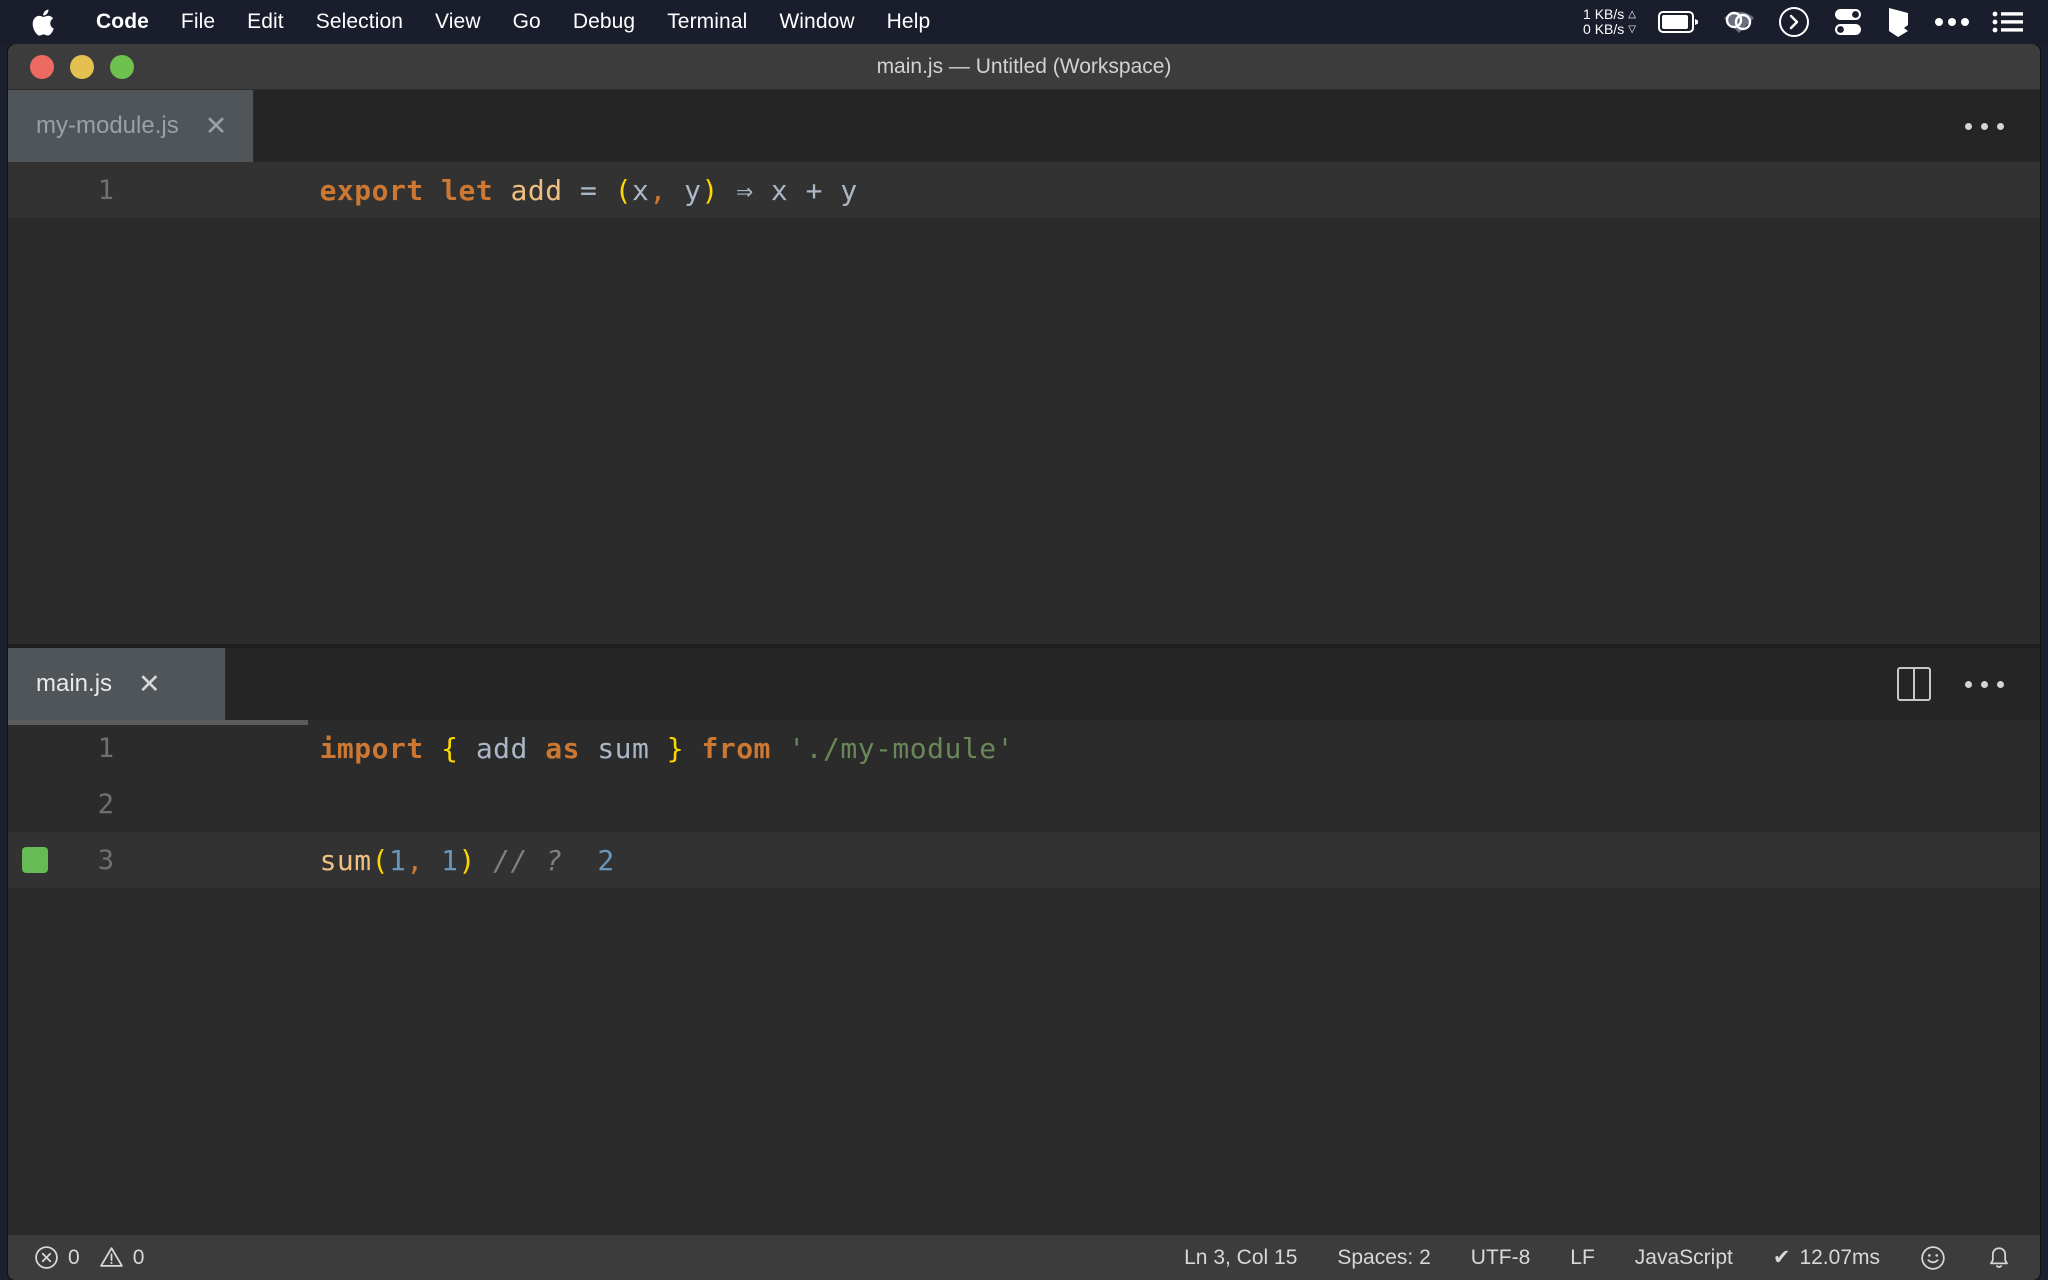 Image resolution: width=2048 pixels, height=1280 pixels. What do you see at coordinates (122, 66) in the screenshot?
I see `zoom-button` at bounding box center [122, 66].